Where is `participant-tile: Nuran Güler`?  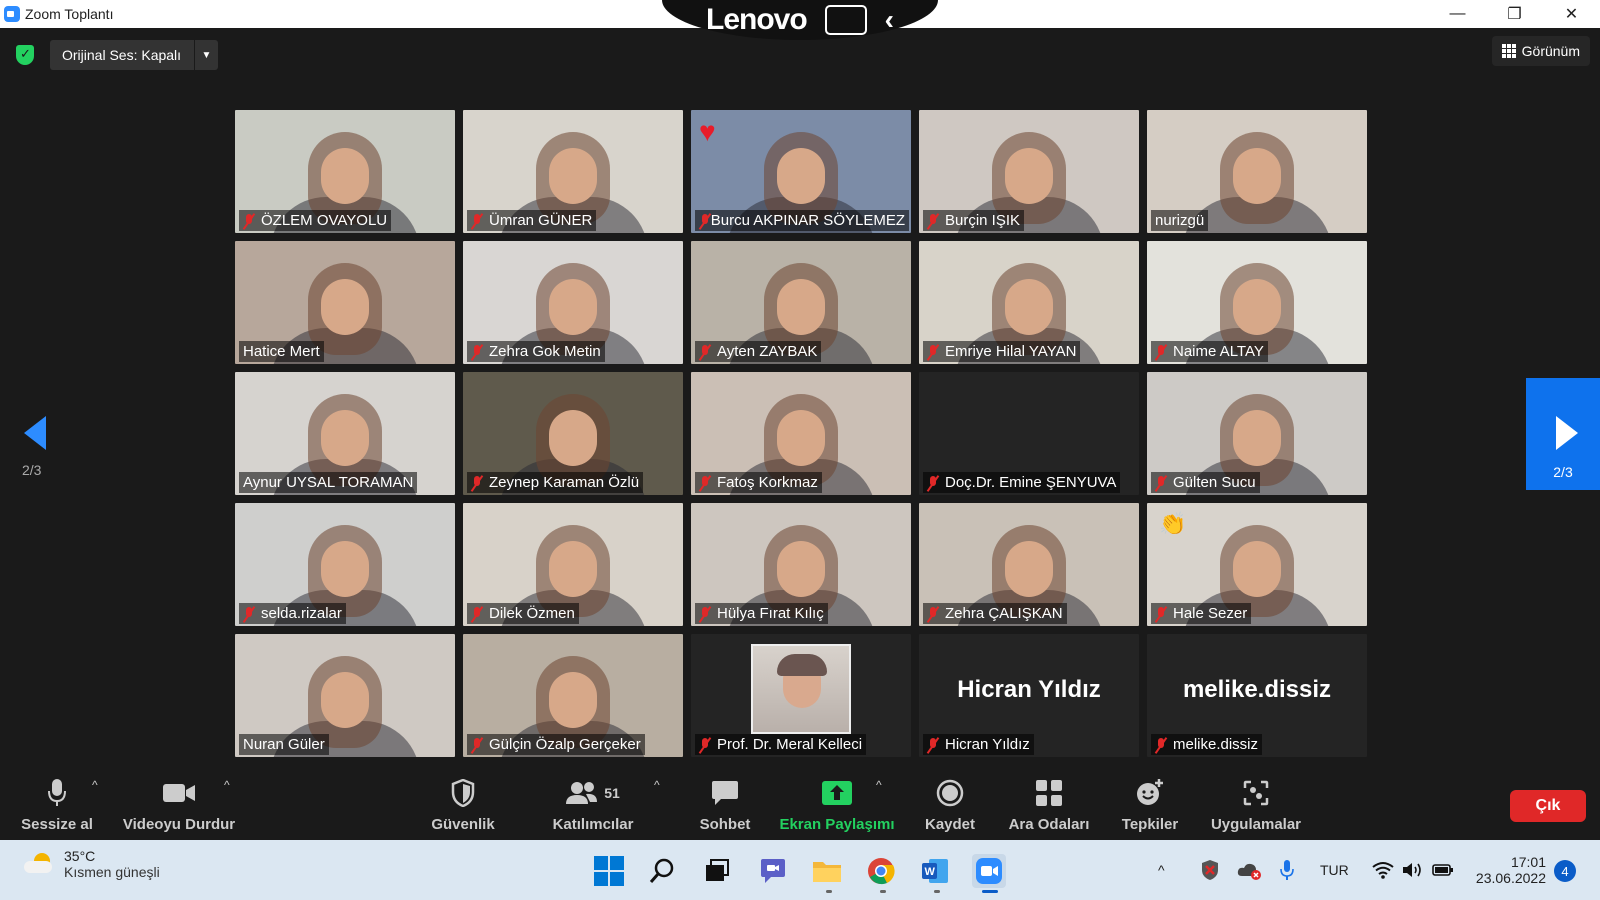
participant-tile: Nuran Güler is located at coordinates (345, 695).